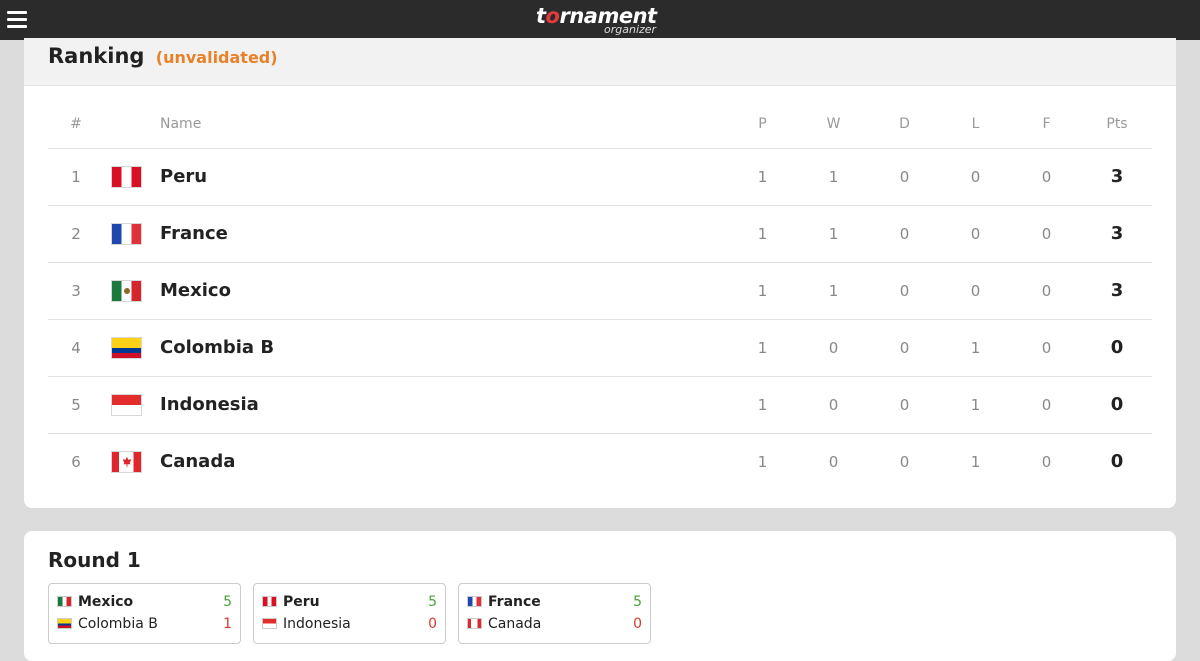  I want to click on col-won: W, so click(833, 124).